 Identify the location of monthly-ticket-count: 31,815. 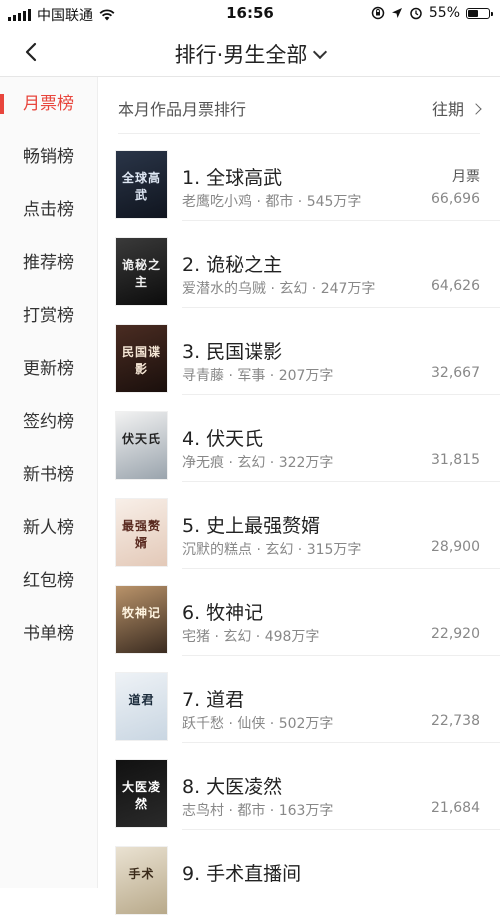
(455, 460).